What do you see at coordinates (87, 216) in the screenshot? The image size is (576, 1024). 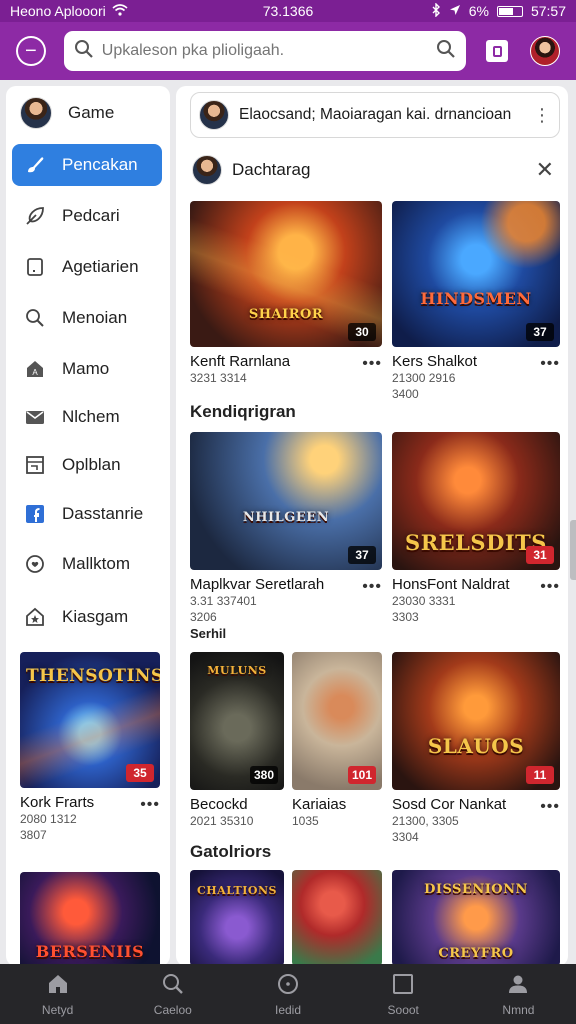 I see `sidebar-item-pedcari: Pedcari` at bounding box center [87, 216].